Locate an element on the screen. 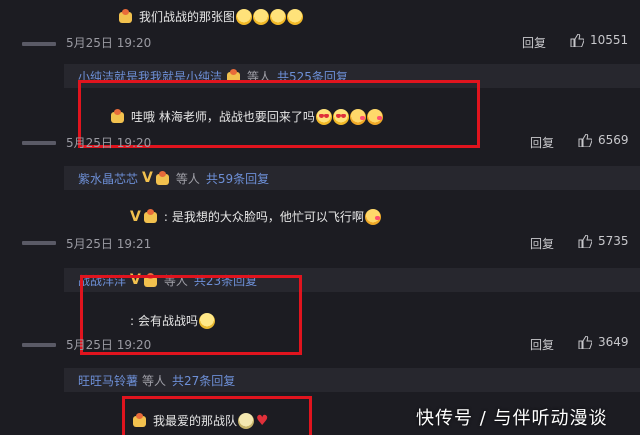 This screenshot has width=640, height=435. heart-icon: ♥ is located at coordinates (262, 420).